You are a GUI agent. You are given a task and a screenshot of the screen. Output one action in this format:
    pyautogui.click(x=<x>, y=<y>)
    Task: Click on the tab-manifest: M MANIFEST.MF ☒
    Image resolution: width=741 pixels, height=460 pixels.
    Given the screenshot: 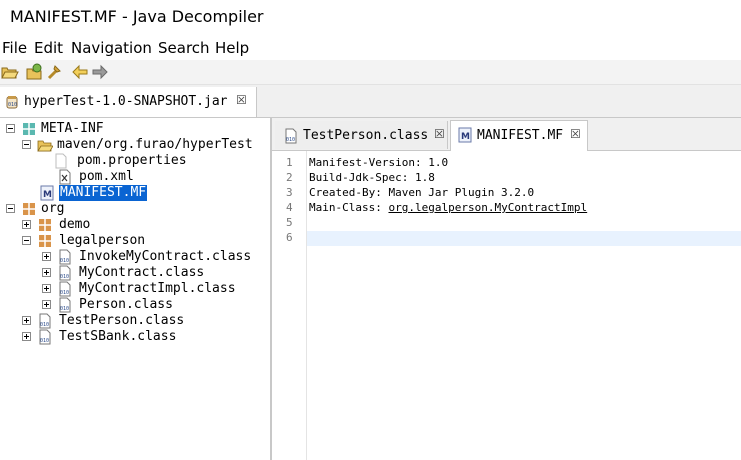 What is the action you would take?
    pyautogui.click(x=519, y=135)
    